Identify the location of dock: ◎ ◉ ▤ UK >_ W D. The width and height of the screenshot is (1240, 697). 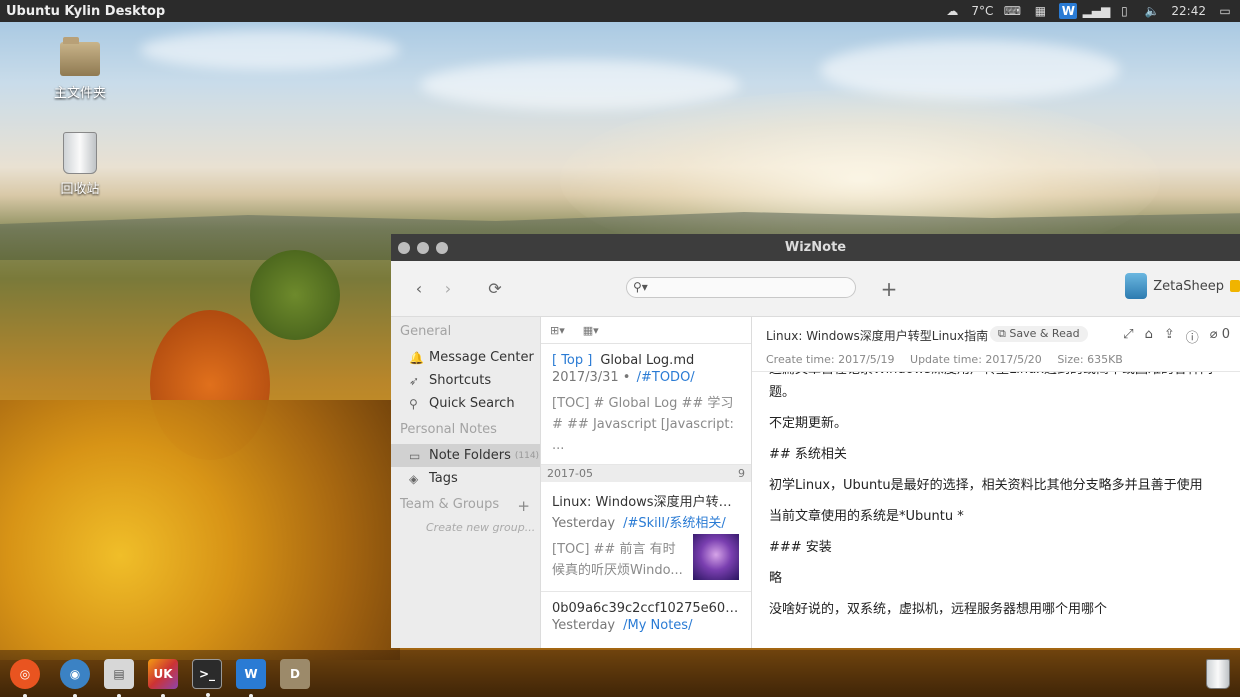
(620, 673).